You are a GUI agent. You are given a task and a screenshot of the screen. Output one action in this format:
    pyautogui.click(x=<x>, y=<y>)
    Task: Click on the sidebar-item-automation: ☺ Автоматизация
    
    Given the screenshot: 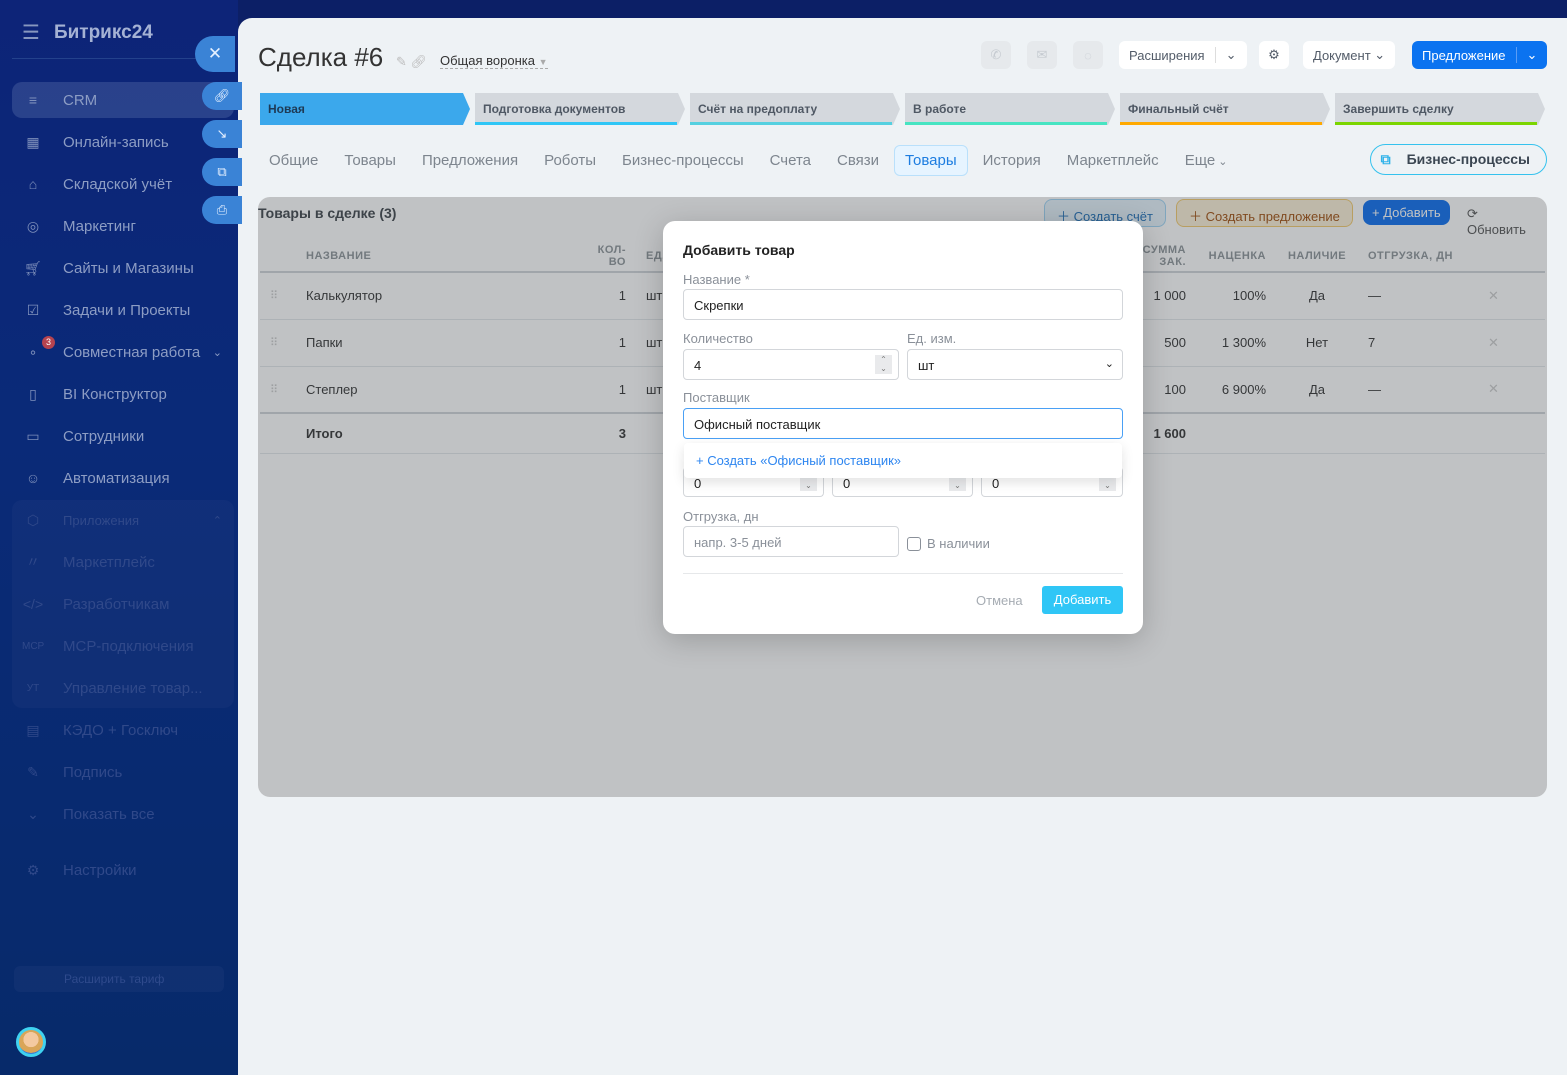 What is the action you would take?
    pyautogui.click(x=123, y=478)
    